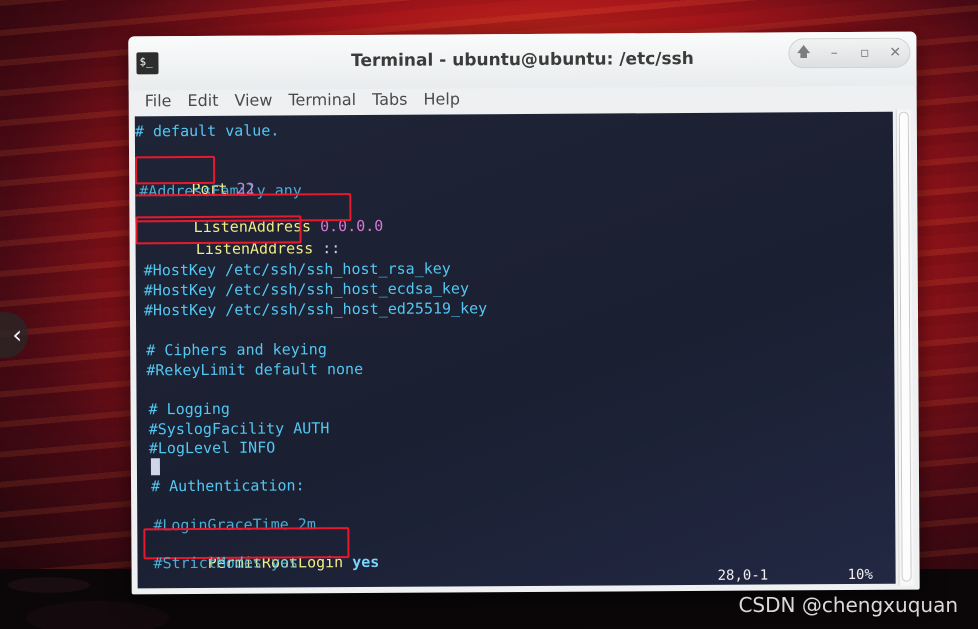  What do you see at coordinates (253, 102) in the screenshot?
I see `menu-view: View` at bounding box center [253, 102].